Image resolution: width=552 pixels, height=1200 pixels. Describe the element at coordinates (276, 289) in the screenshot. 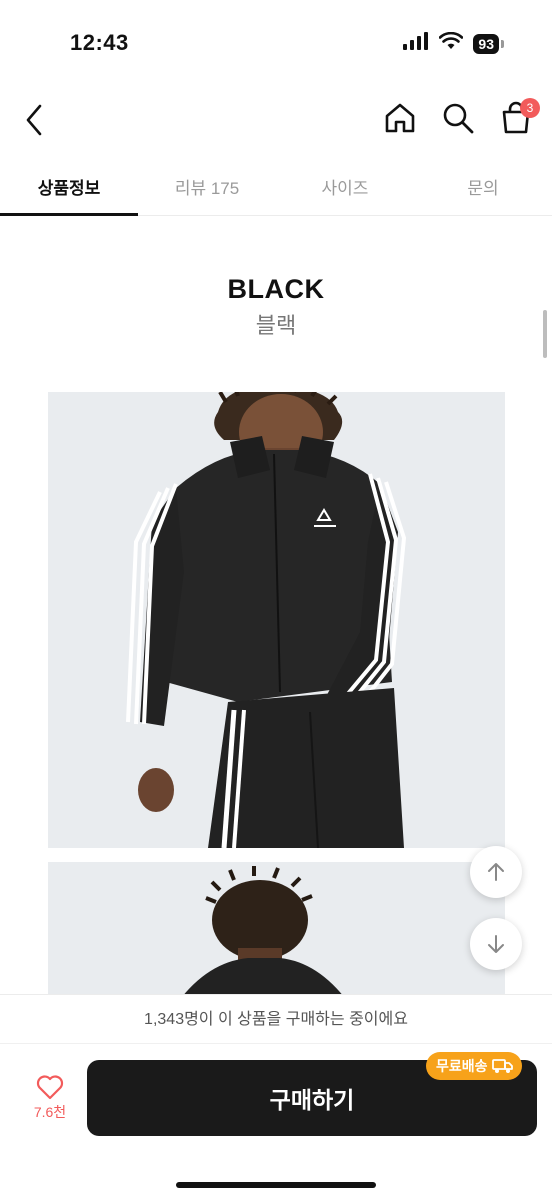

I see `color-name-english: BLACK` at that location.